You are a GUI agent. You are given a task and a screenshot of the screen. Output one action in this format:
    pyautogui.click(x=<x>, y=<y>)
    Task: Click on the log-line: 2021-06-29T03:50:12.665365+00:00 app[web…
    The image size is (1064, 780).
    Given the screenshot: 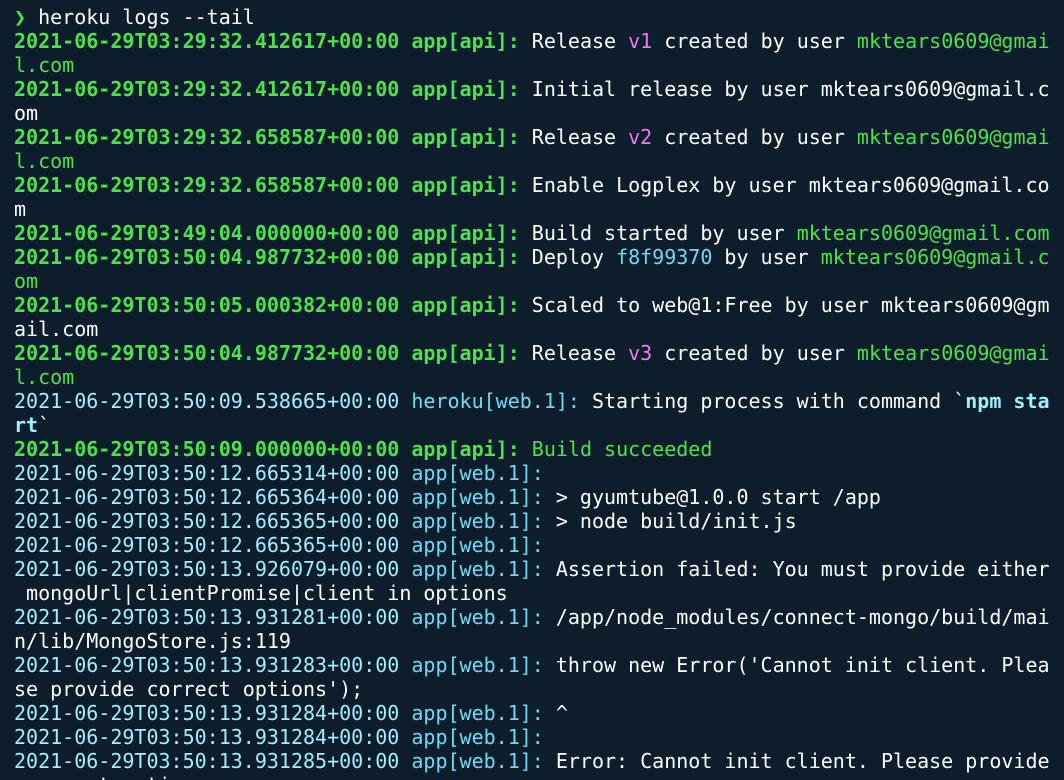 What is the action you would take?
    pyautogui.click(x=532, y=521)
    